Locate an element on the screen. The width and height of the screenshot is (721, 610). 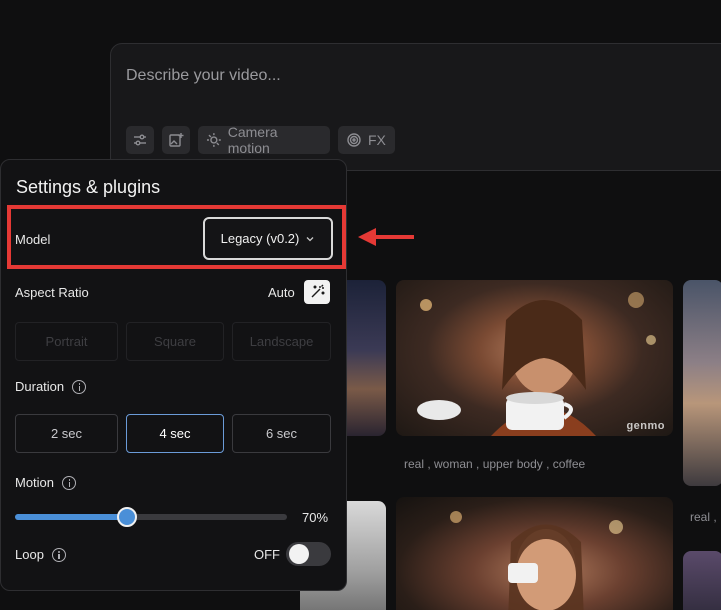
arrow-left-icon is located at coordinates (386, 237).